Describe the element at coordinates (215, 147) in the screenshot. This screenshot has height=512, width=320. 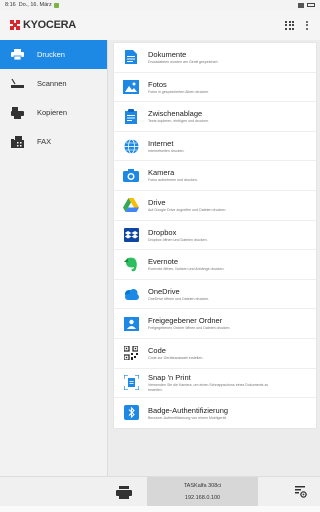
I see `list-item-internet: Internet Internetseiten drucken.` at that location.